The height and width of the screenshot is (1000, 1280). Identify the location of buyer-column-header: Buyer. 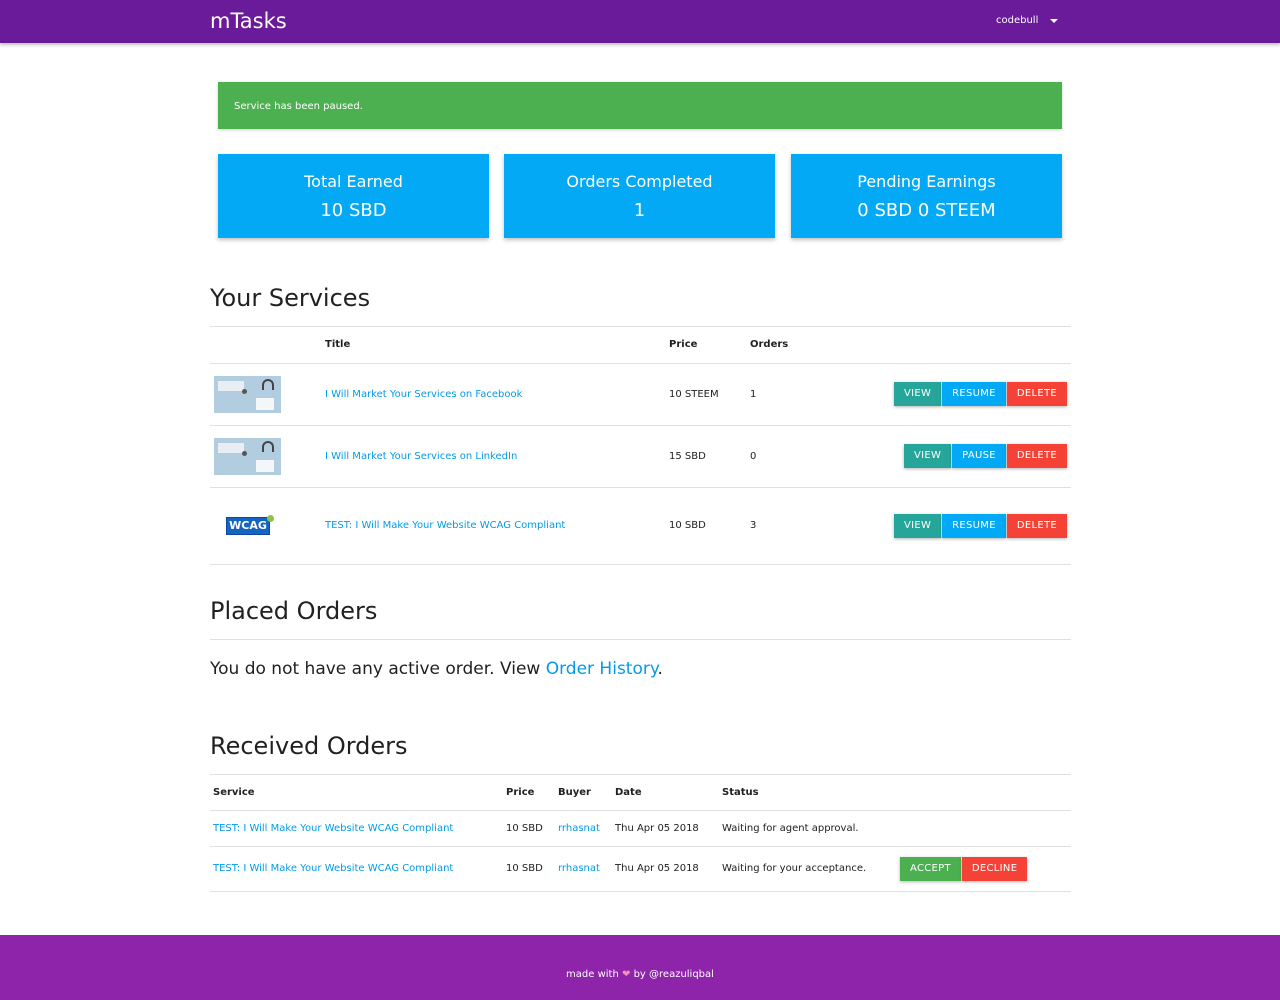
(586, 793).